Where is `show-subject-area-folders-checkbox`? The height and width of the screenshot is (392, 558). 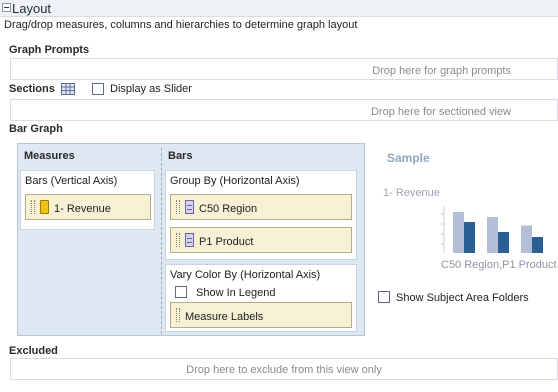
show-subject-area-folders-checkbox is located at coordinates (384, 297).